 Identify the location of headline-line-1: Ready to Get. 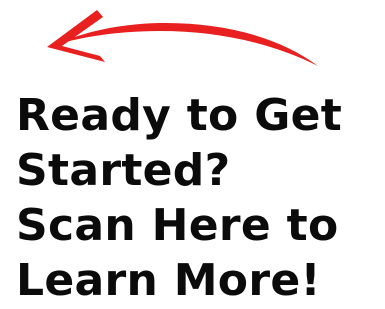
(179, 115).